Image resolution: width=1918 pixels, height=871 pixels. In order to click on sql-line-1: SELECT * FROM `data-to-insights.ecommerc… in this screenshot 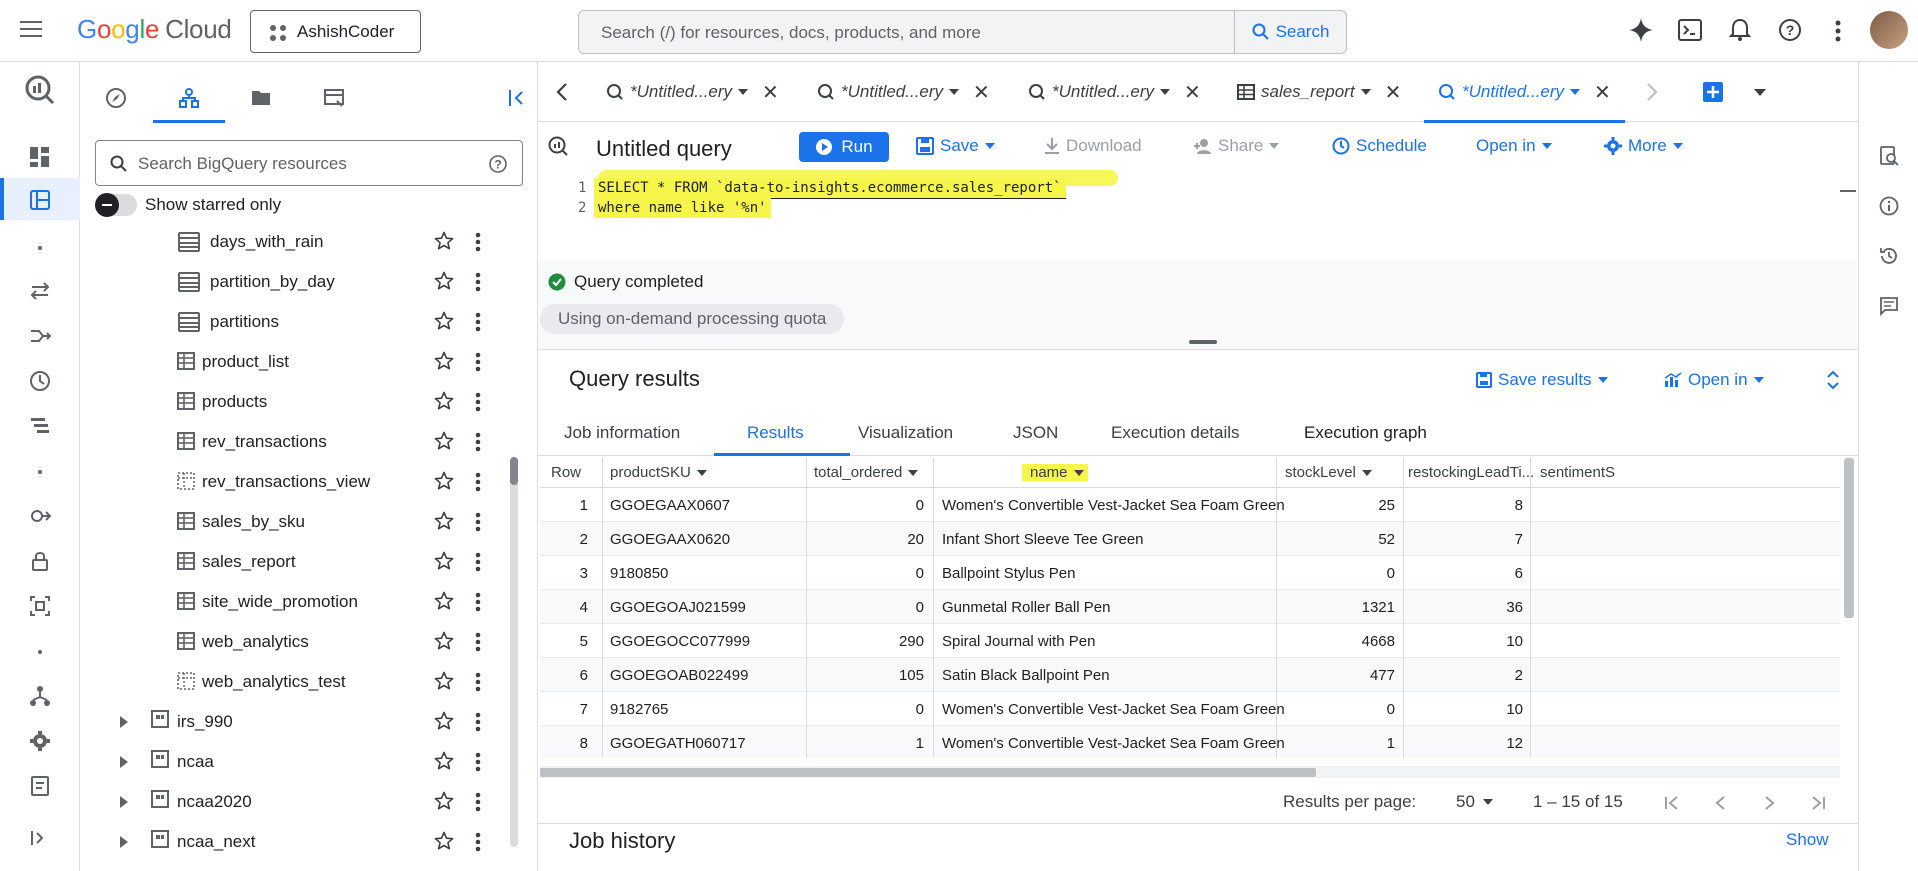, I will do `click(830, 188)`.